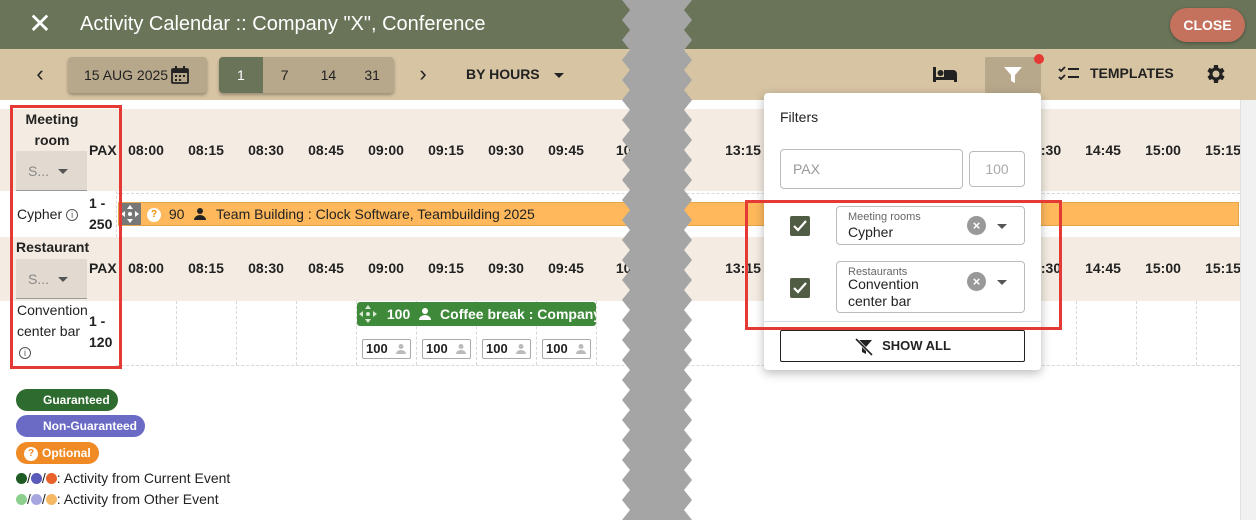 This screenshot has width=1256, height=520. Describe the element at coordinates (657, 260) in the screenshot. I see `screenshot-break-divider` at that location.